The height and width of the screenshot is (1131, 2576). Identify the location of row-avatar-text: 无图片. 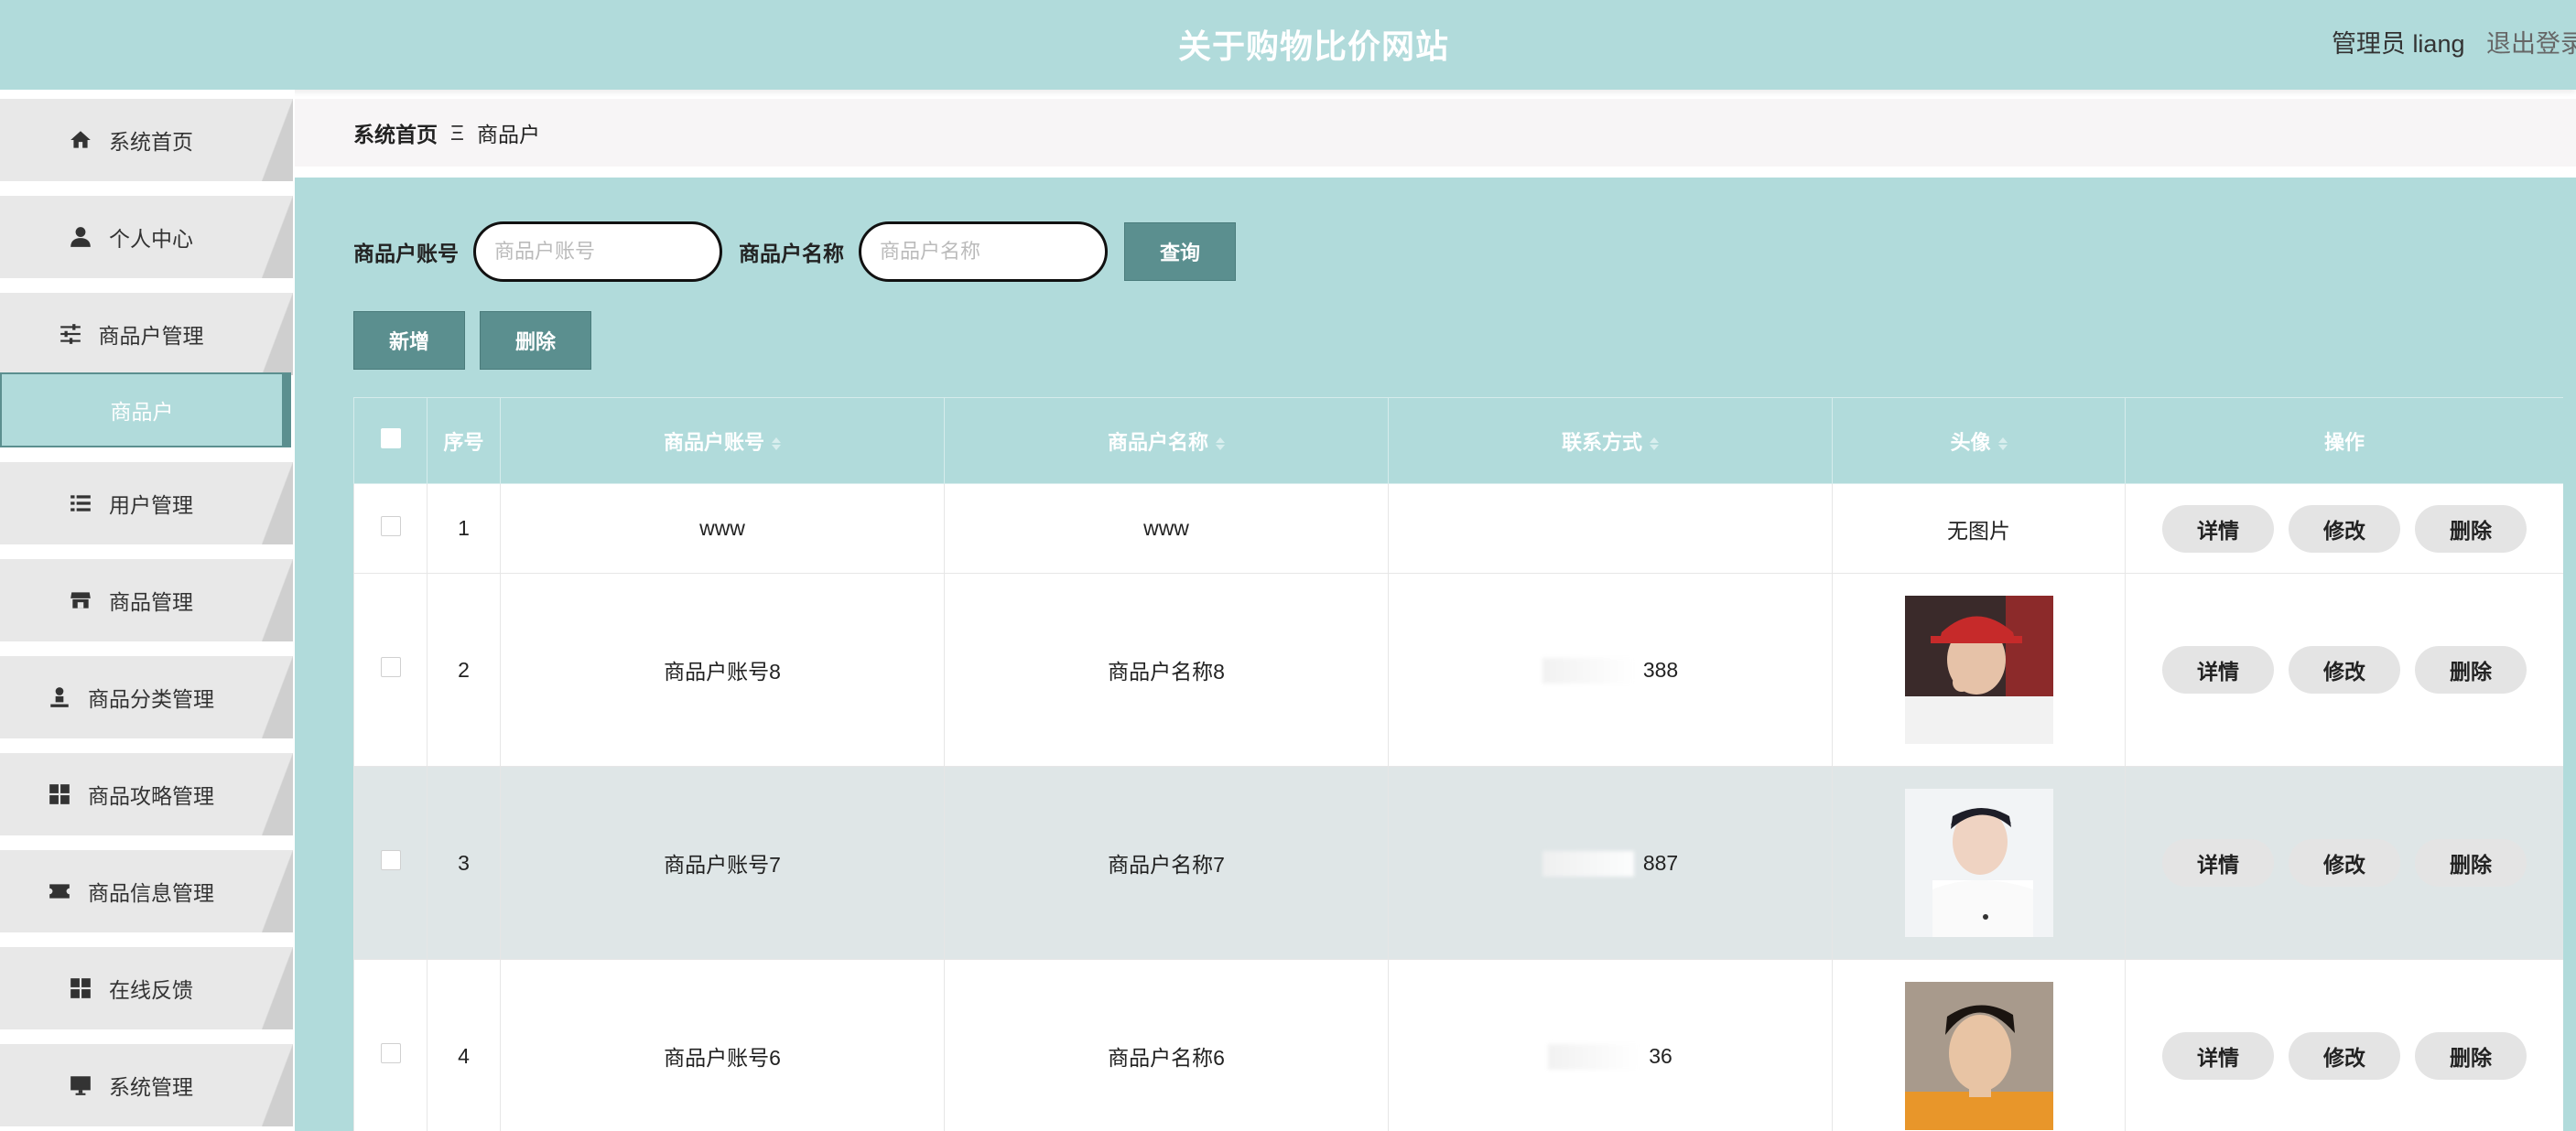
(1979, 528).